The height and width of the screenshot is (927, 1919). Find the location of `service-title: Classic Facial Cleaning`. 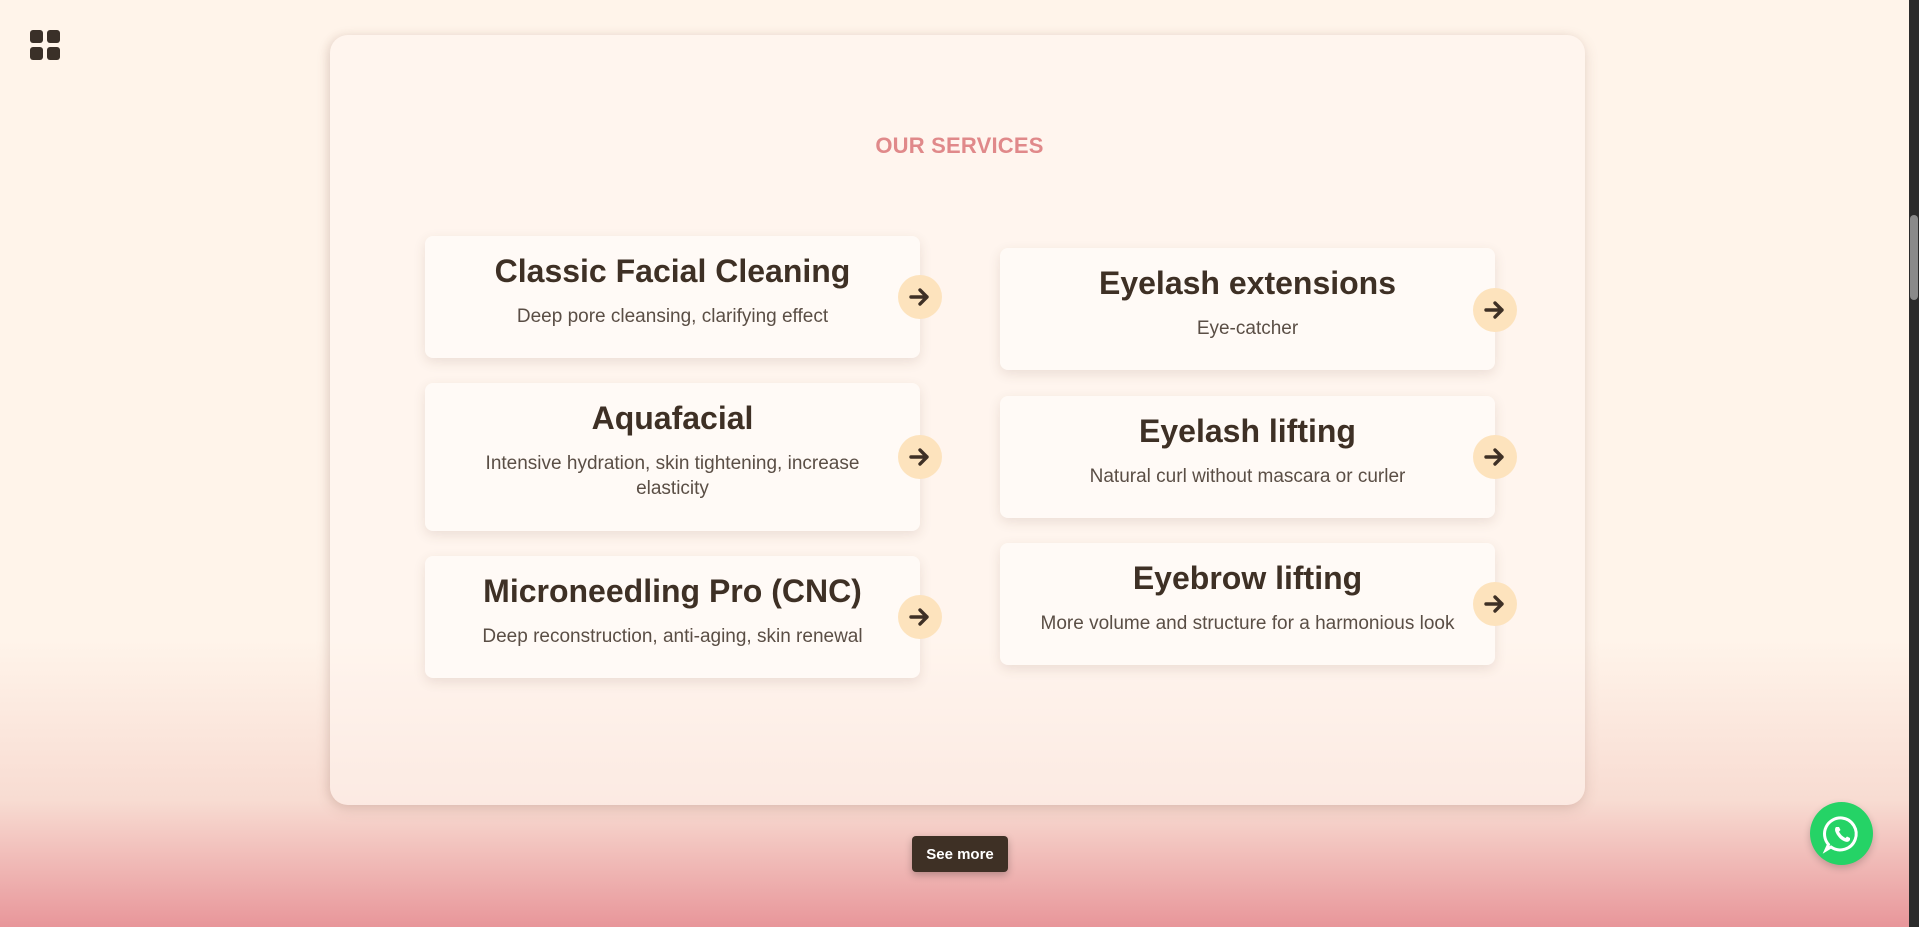

service-title: Classic Facial Cleaning is located at coordinates (672, 271).